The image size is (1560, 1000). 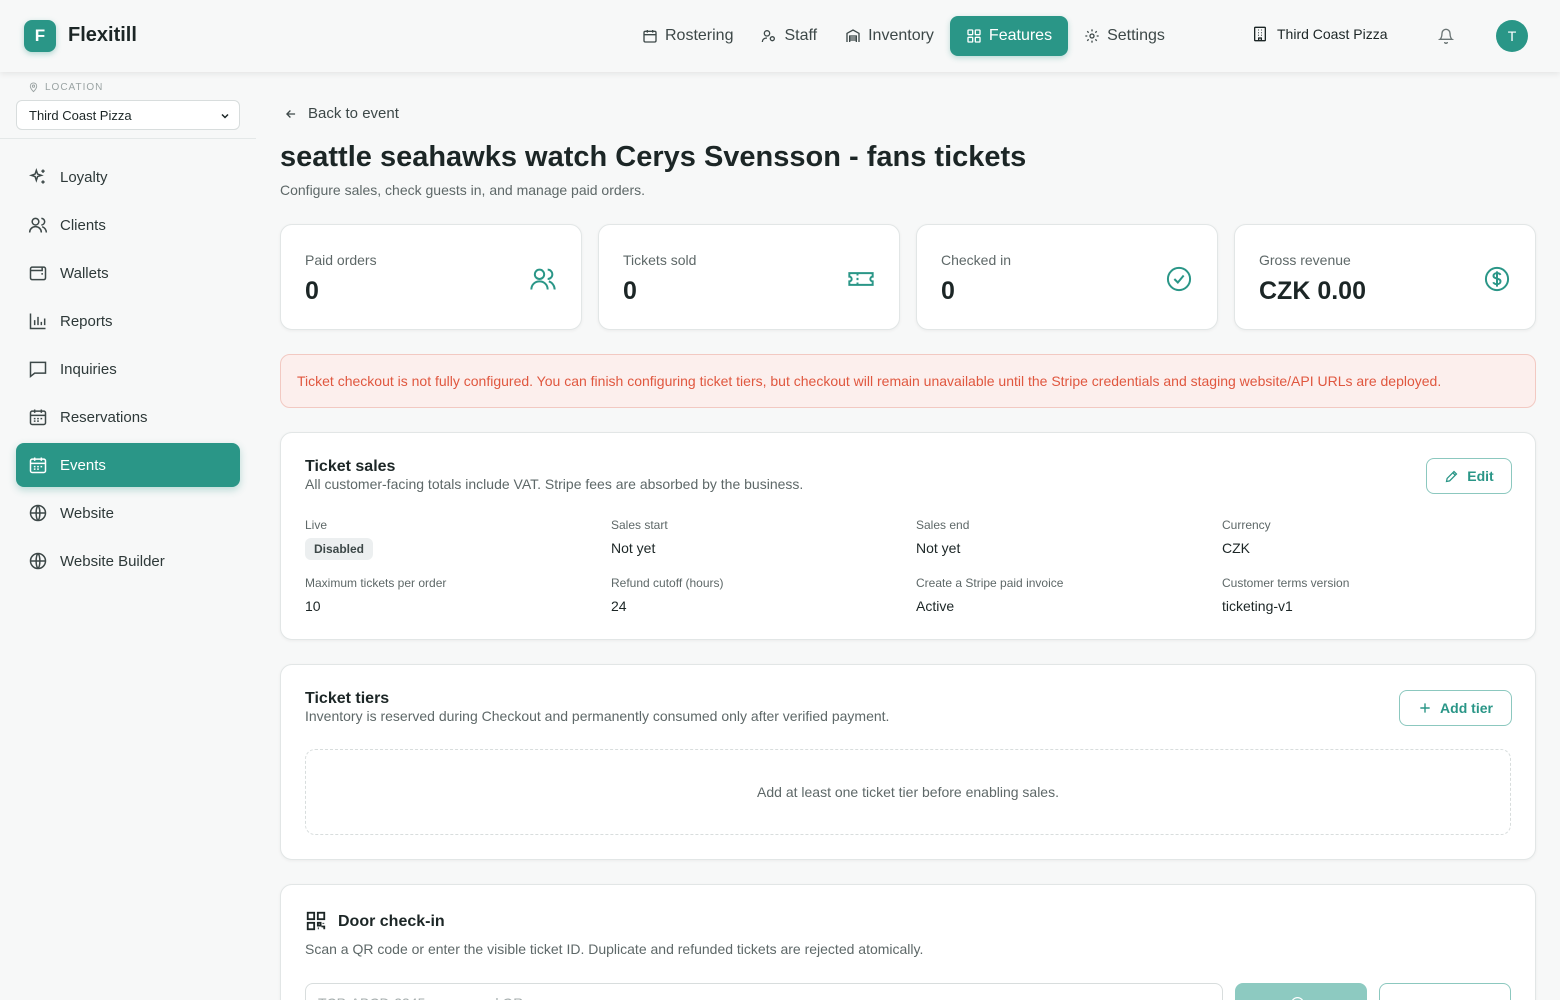 What do you see at coordinates (1319, 34) in the screenshot?
I see `venue-switcher: Third Coast Pizza` at bounding box center [1319, 34].